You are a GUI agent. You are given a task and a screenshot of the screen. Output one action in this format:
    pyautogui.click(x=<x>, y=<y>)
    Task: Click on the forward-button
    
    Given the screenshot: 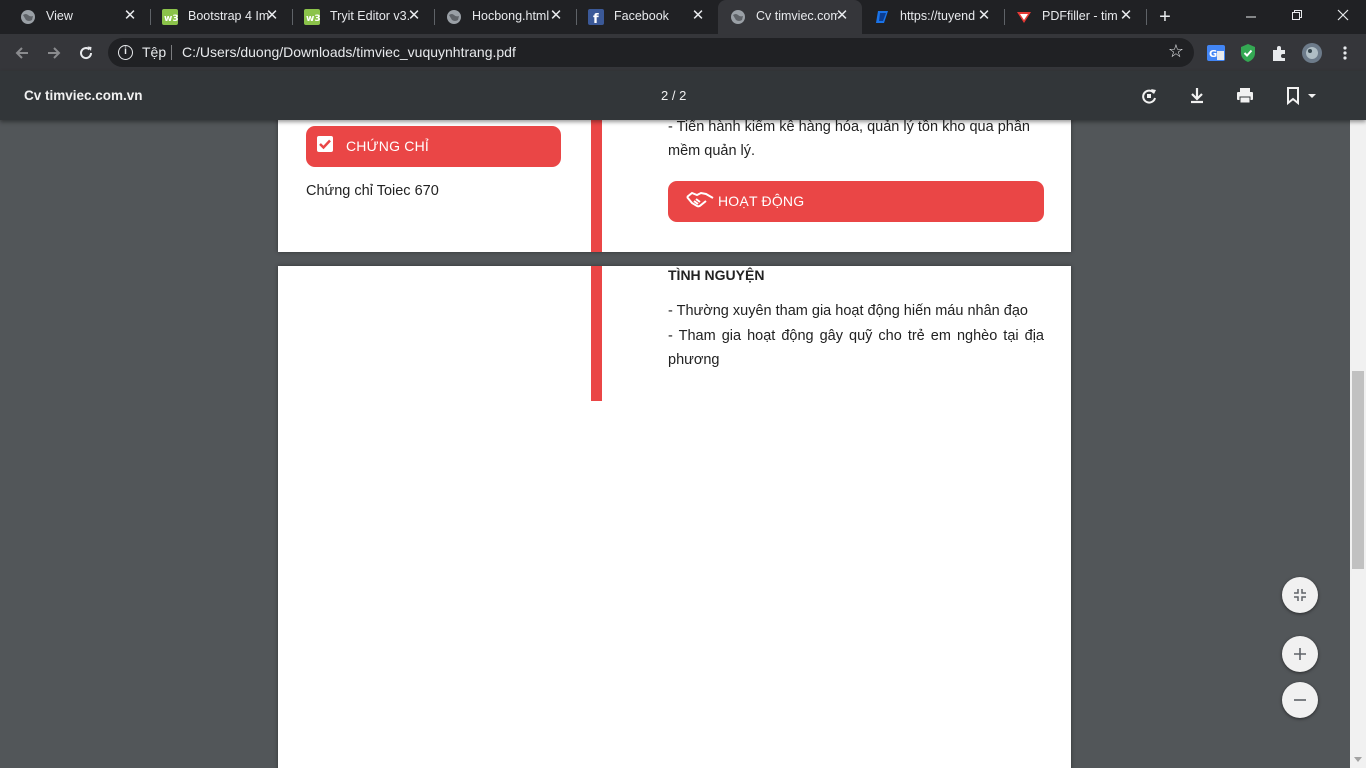 What is the action you would take?
    pyautogui.click(x=54, y=53)
    